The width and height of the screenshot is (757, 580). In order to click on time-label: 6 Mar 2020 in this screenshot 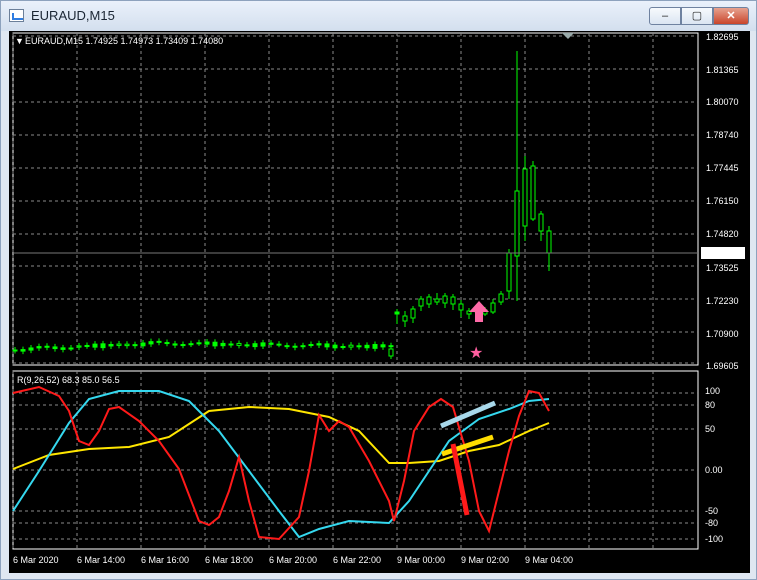, I will do `click(36, 560)`.